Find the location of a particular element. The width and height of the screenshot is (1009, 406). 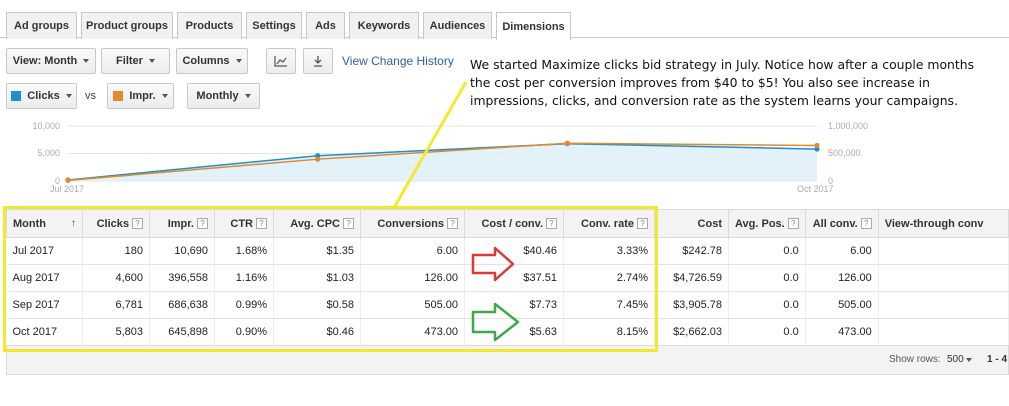

table-cell: 396,558 is located at coordinates (182, 278).